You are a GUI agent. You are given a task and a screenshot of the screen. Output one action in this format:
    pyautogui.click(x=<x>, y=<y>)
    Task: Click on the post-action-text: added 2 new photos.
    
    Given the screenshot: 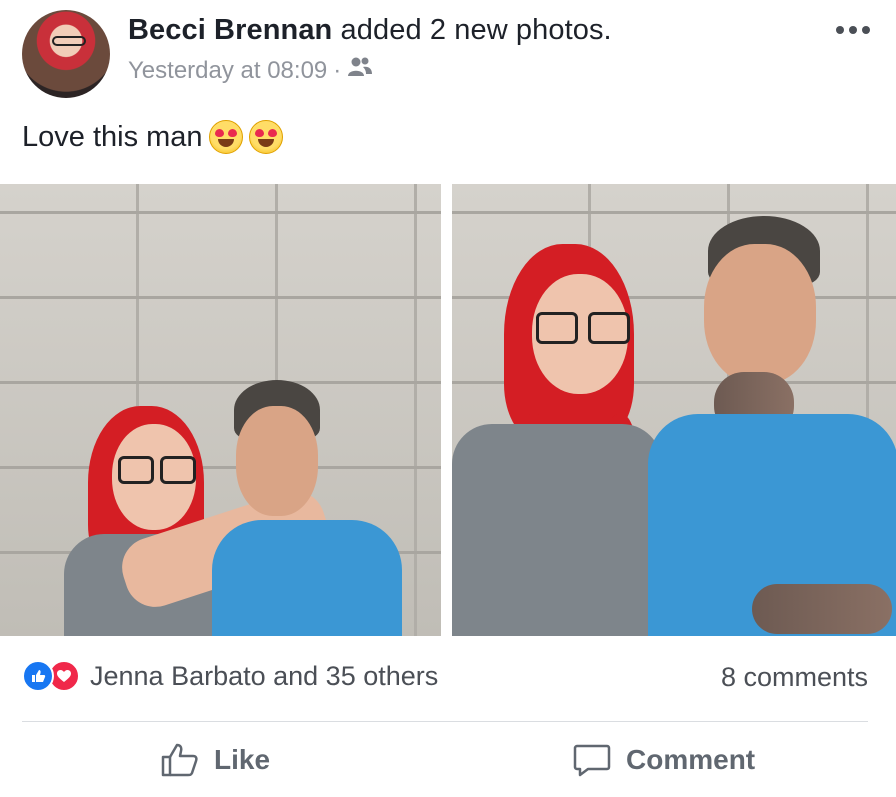 What is the action you would take?
    pyautogui.click(x=476, y=30)
    